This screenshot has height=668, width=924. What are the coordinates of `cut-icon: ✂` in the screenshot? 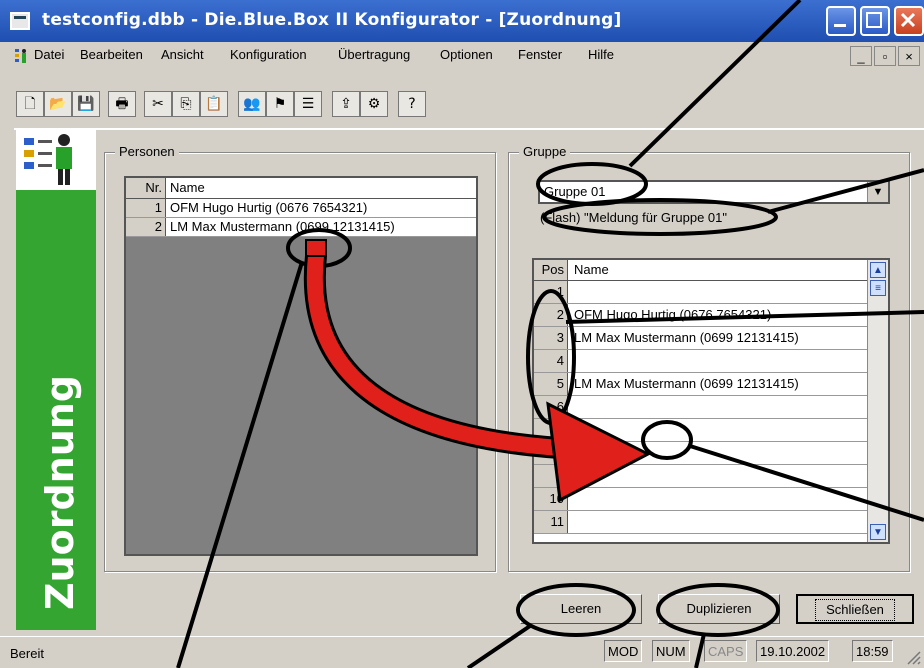 It's located at (158, 104).